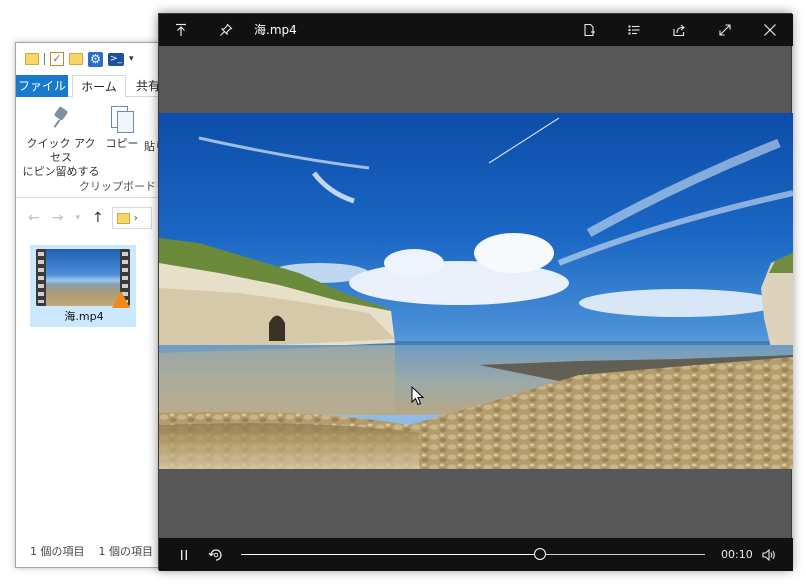 The height and width of the screenshot is (584, 806). What do you see at coordinates (116, 59) in the screenshot?
I see `powershell-icon: >_` at bounding box center [116, 59].